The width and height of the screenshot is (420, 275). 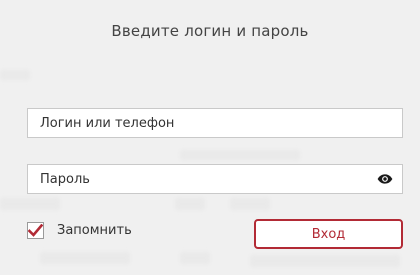 What do you see at coordinates (94, 230) in the screenshot?
I see `remember-label: Запомнить` at bounding box center [94, 230].